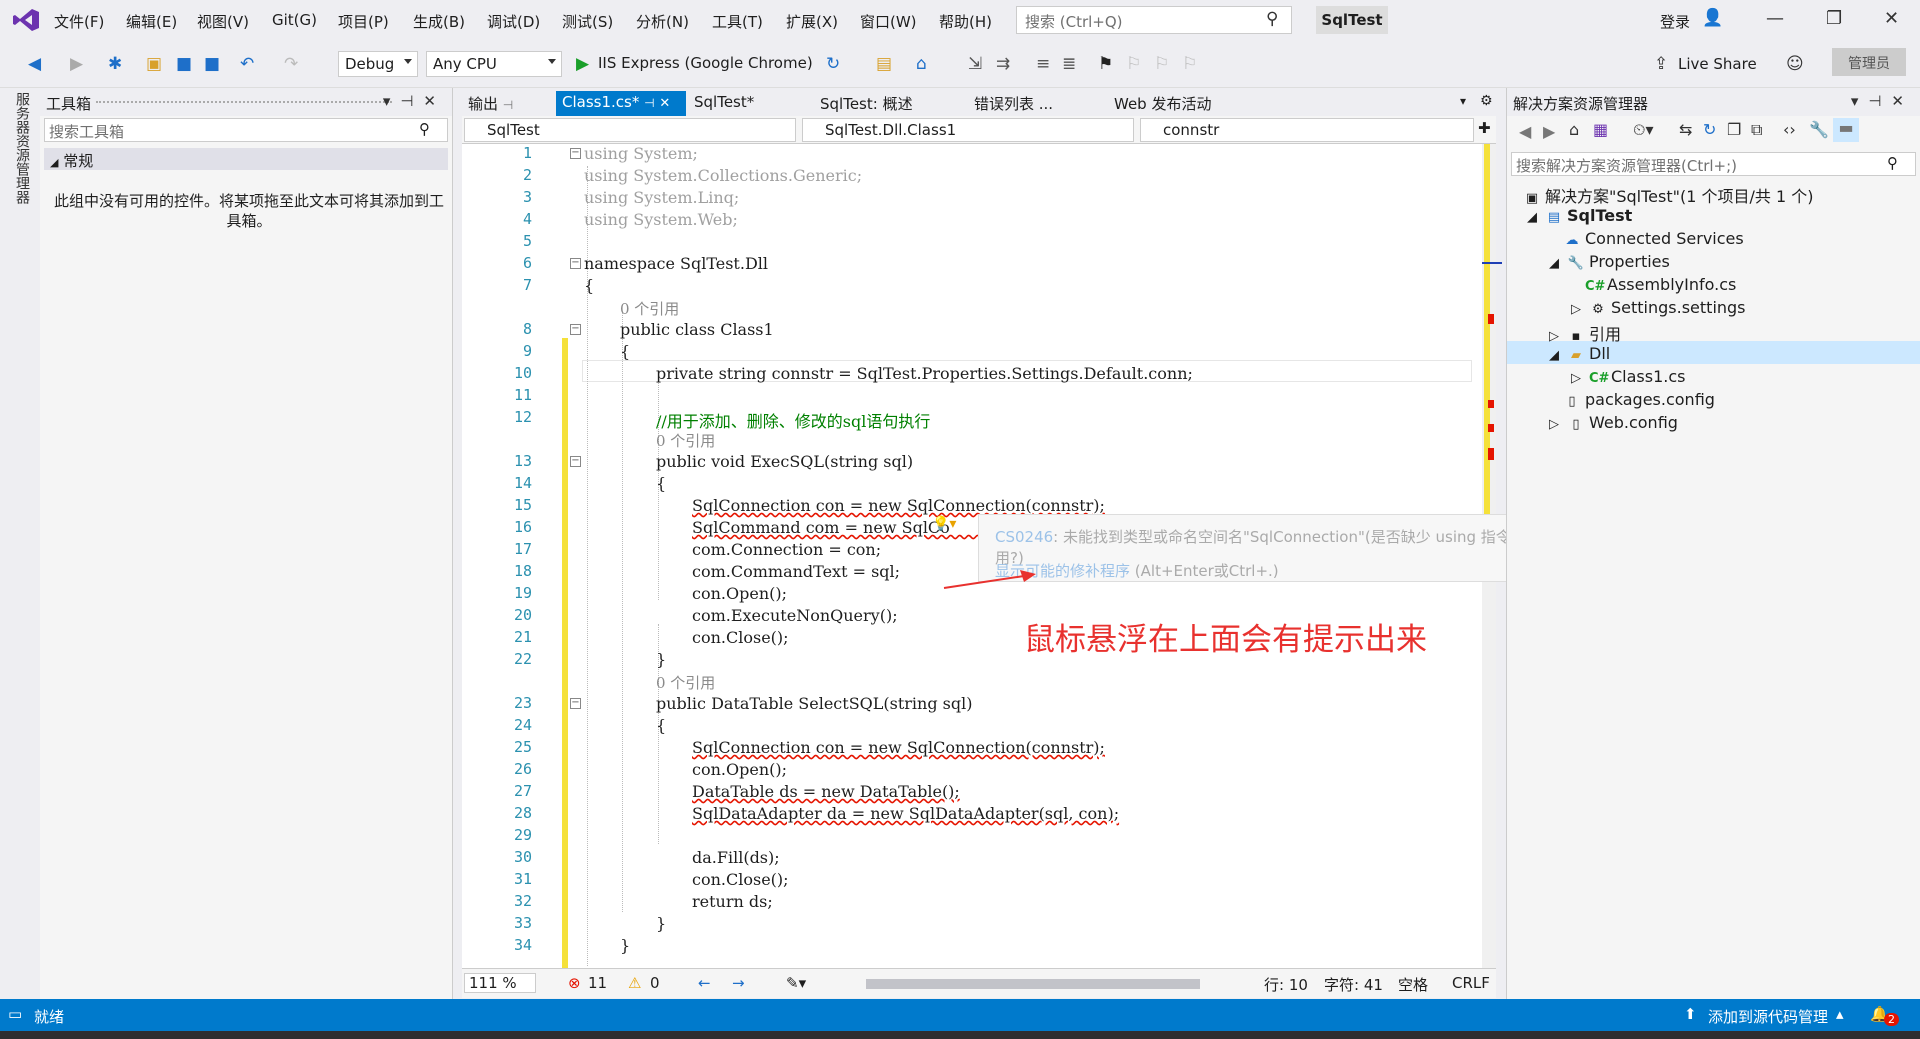 This screenshot has height=1039, width=1920. What do you see at coordinates (246, 159) in the screenshot?
I see `toolbox-group: ◢ 常规` at bounding box center [246, 159].